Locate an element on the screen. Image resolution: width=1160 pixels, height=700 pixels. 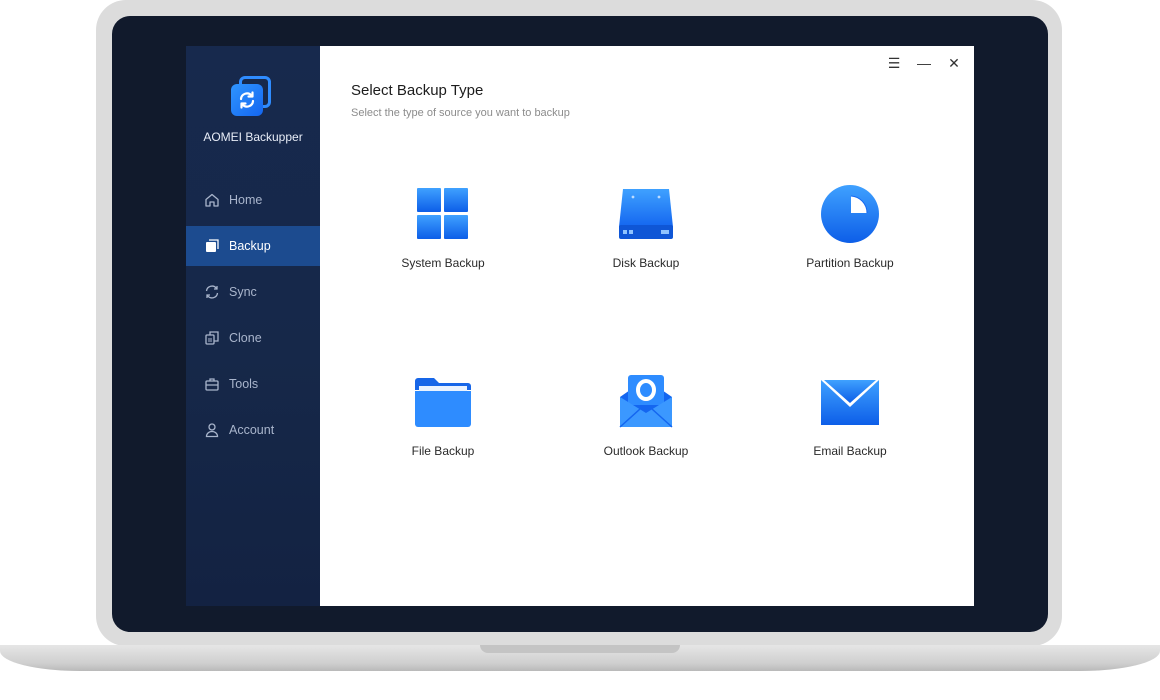
option-label: Disk Backup is located at coordinates (646, 263).